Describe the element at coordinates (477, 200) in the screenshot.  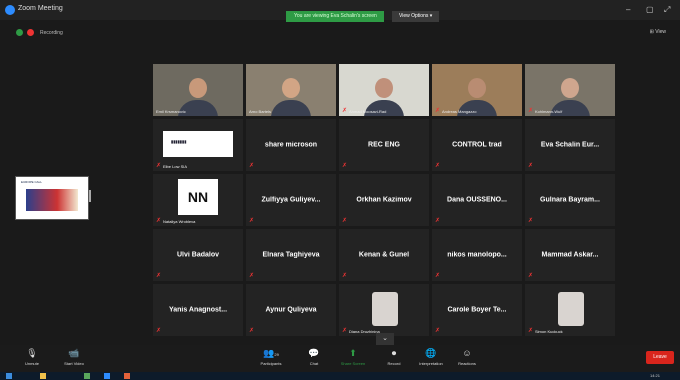
I see `participant-tile: Dana OUSSENO... ✗` at that location.